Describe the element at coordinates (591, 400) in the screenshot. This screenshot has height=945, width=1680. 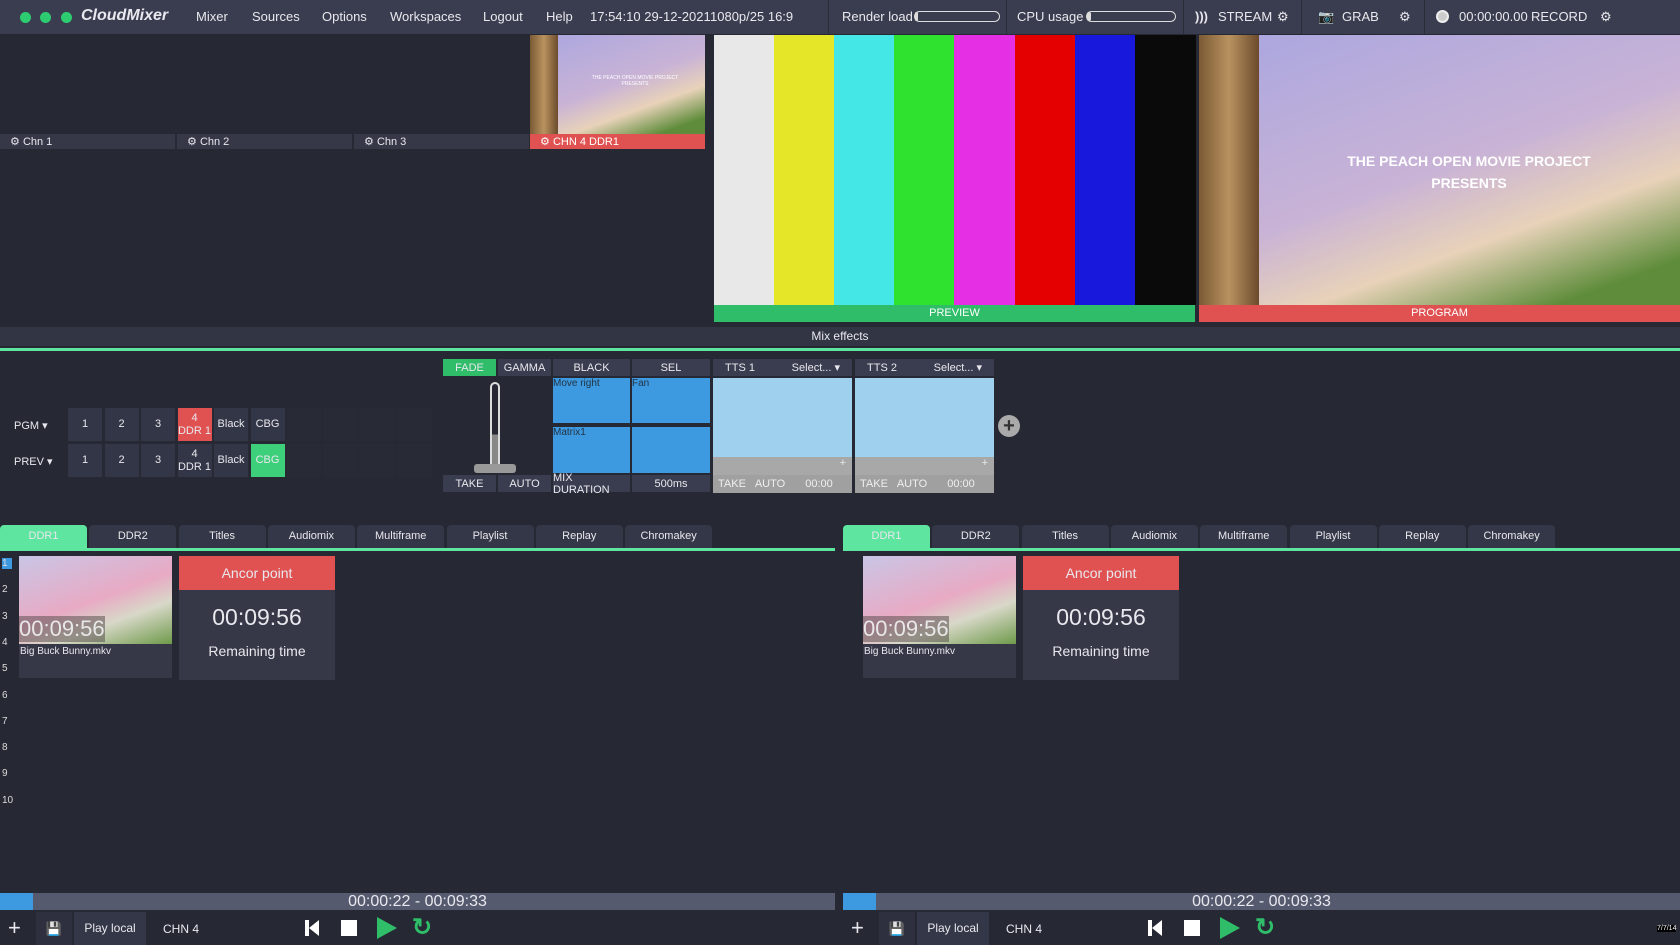
I see `effect-move-right: Move right` at that location.